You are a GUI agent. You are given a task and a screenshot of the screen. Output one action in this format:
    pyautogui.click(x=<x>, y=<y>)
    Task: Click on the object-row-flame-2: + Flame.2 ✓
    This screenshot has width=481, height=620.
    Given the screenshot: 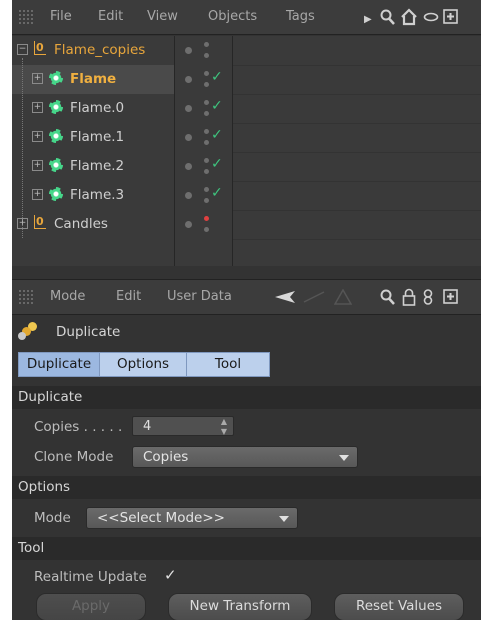 What is the action you would take?
    pyautogui.click(x=246, y=167)
    